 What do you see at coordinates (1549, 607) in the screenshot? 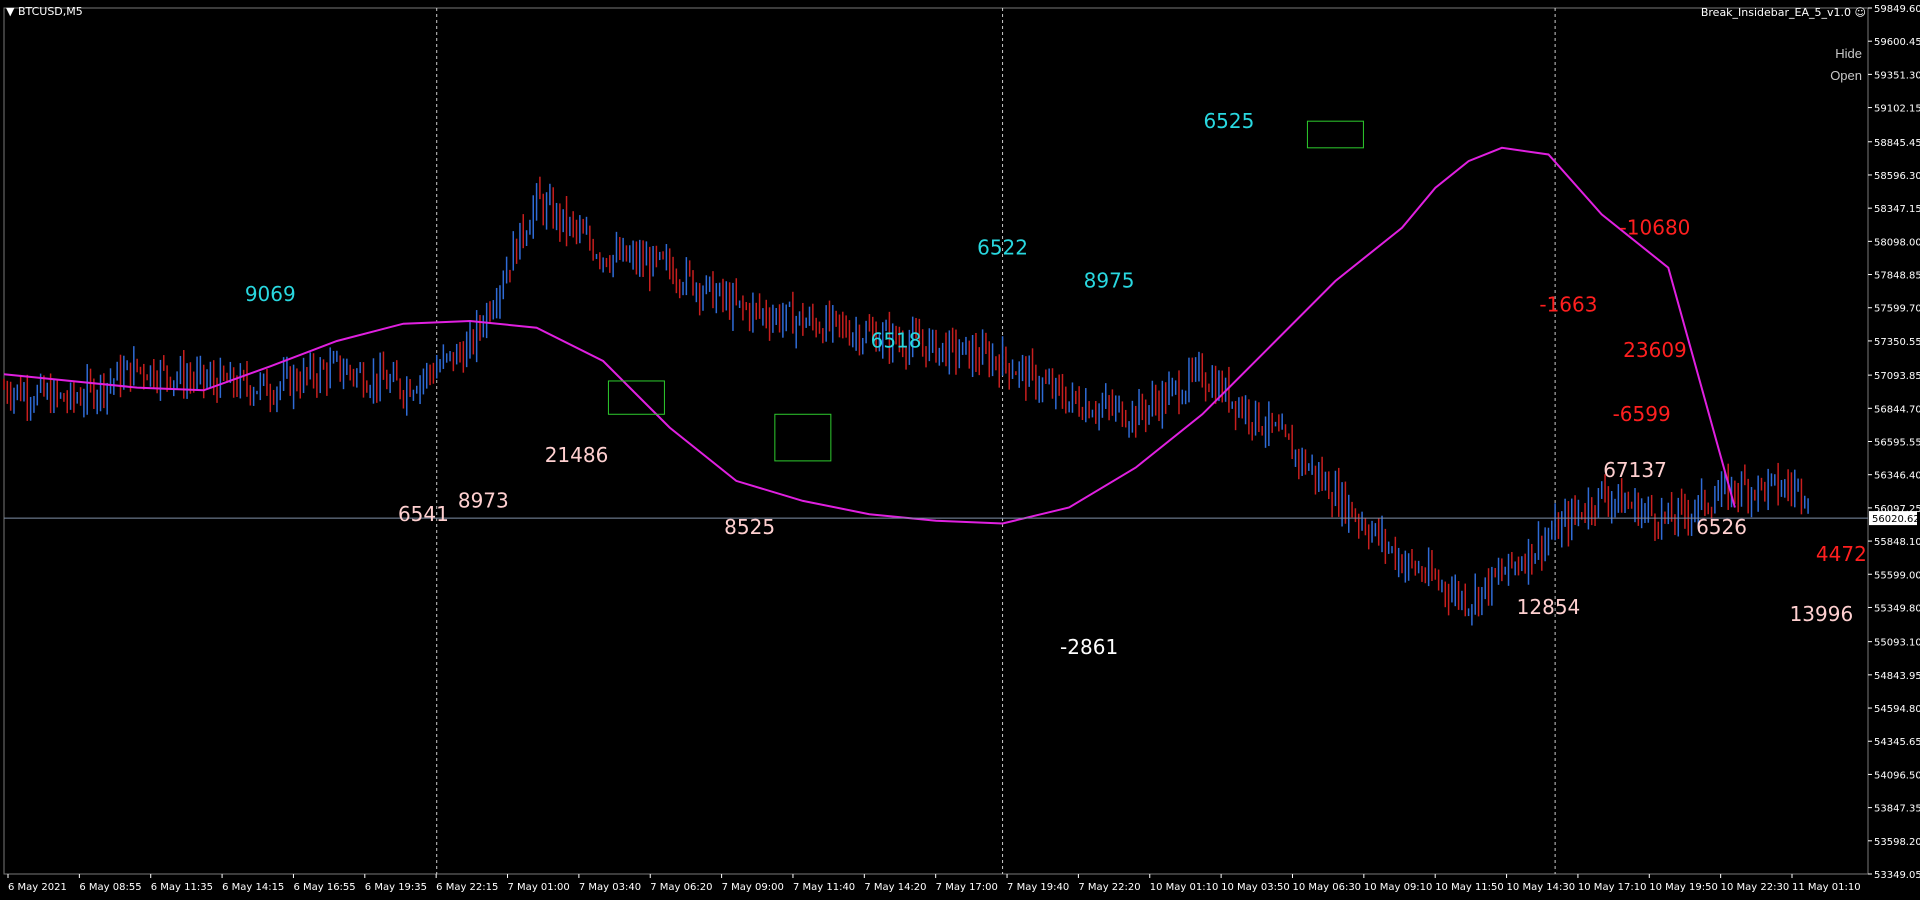
I see `trade-profit-label: 12854` at bounding box center [1549, 607].